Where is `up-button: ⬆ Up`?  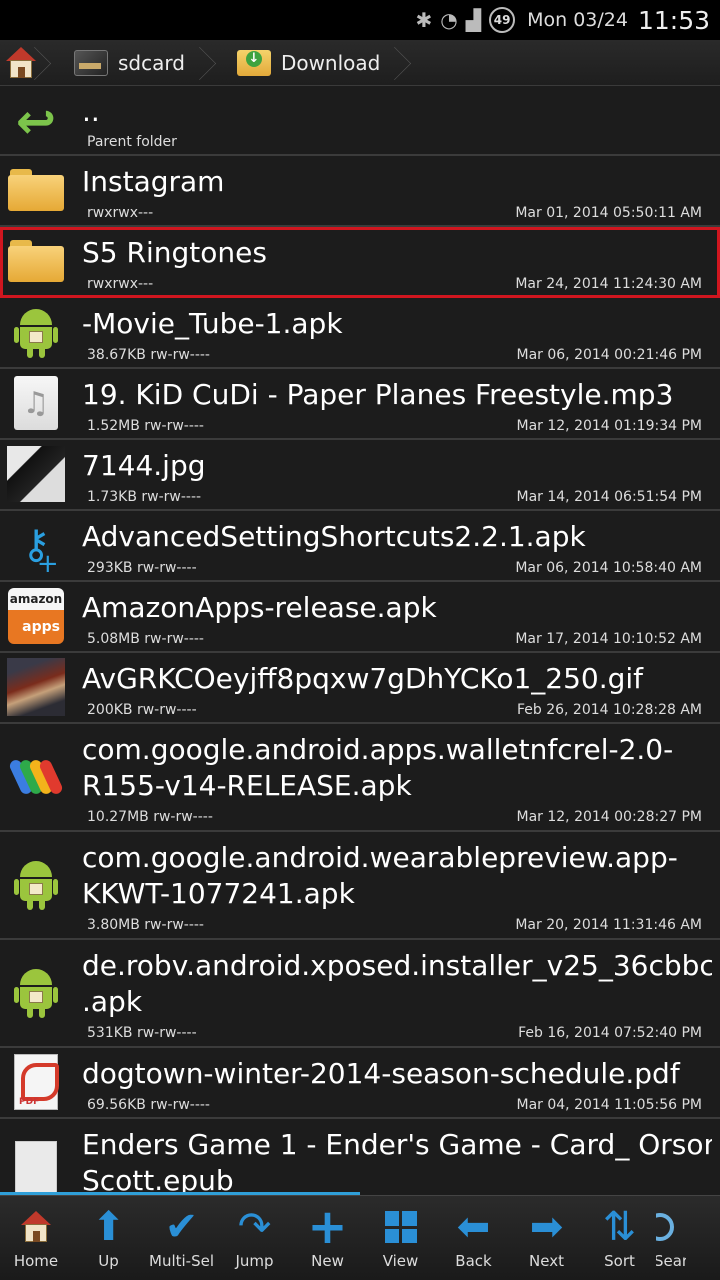 up-button: ⬆ Up is located at coordinates (108, 1238).